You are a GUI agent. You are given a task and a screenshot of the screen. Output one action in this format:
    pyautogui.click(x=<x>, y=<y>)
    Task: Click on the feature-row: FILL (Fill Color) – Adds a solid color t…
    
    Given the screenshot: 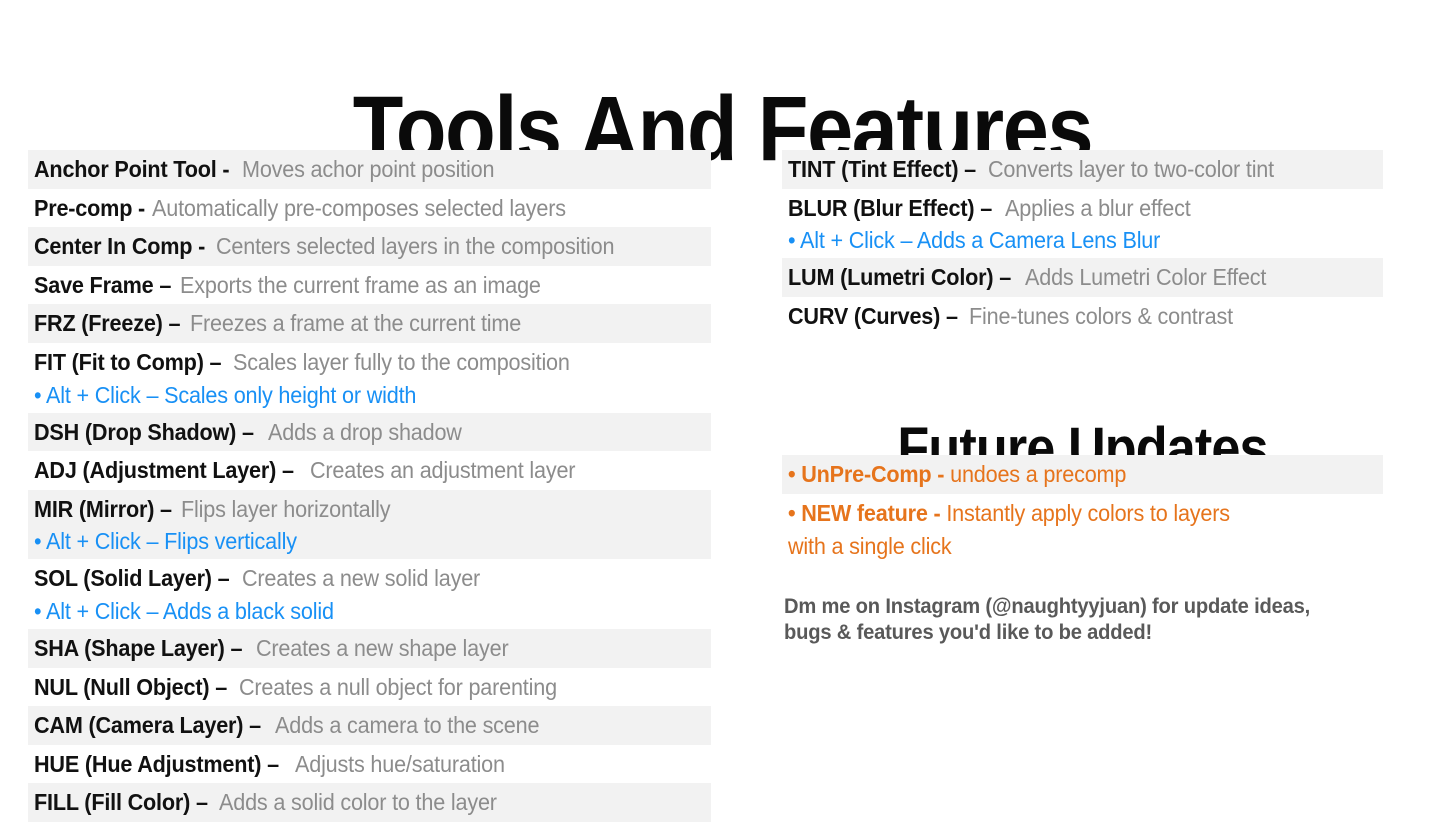 What is the action you would take?
    pyautogui.click(x=369, y=802)
    